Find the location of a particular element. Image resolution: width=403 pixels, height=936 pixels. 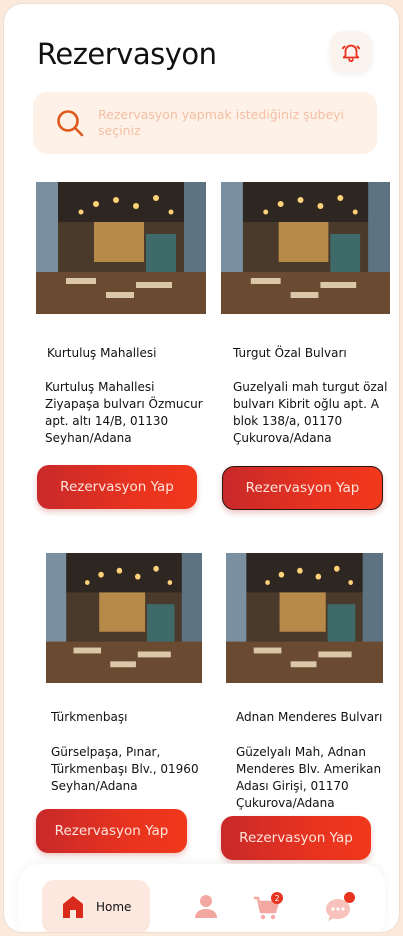

notifications-button is located at coordinates (351, 52).